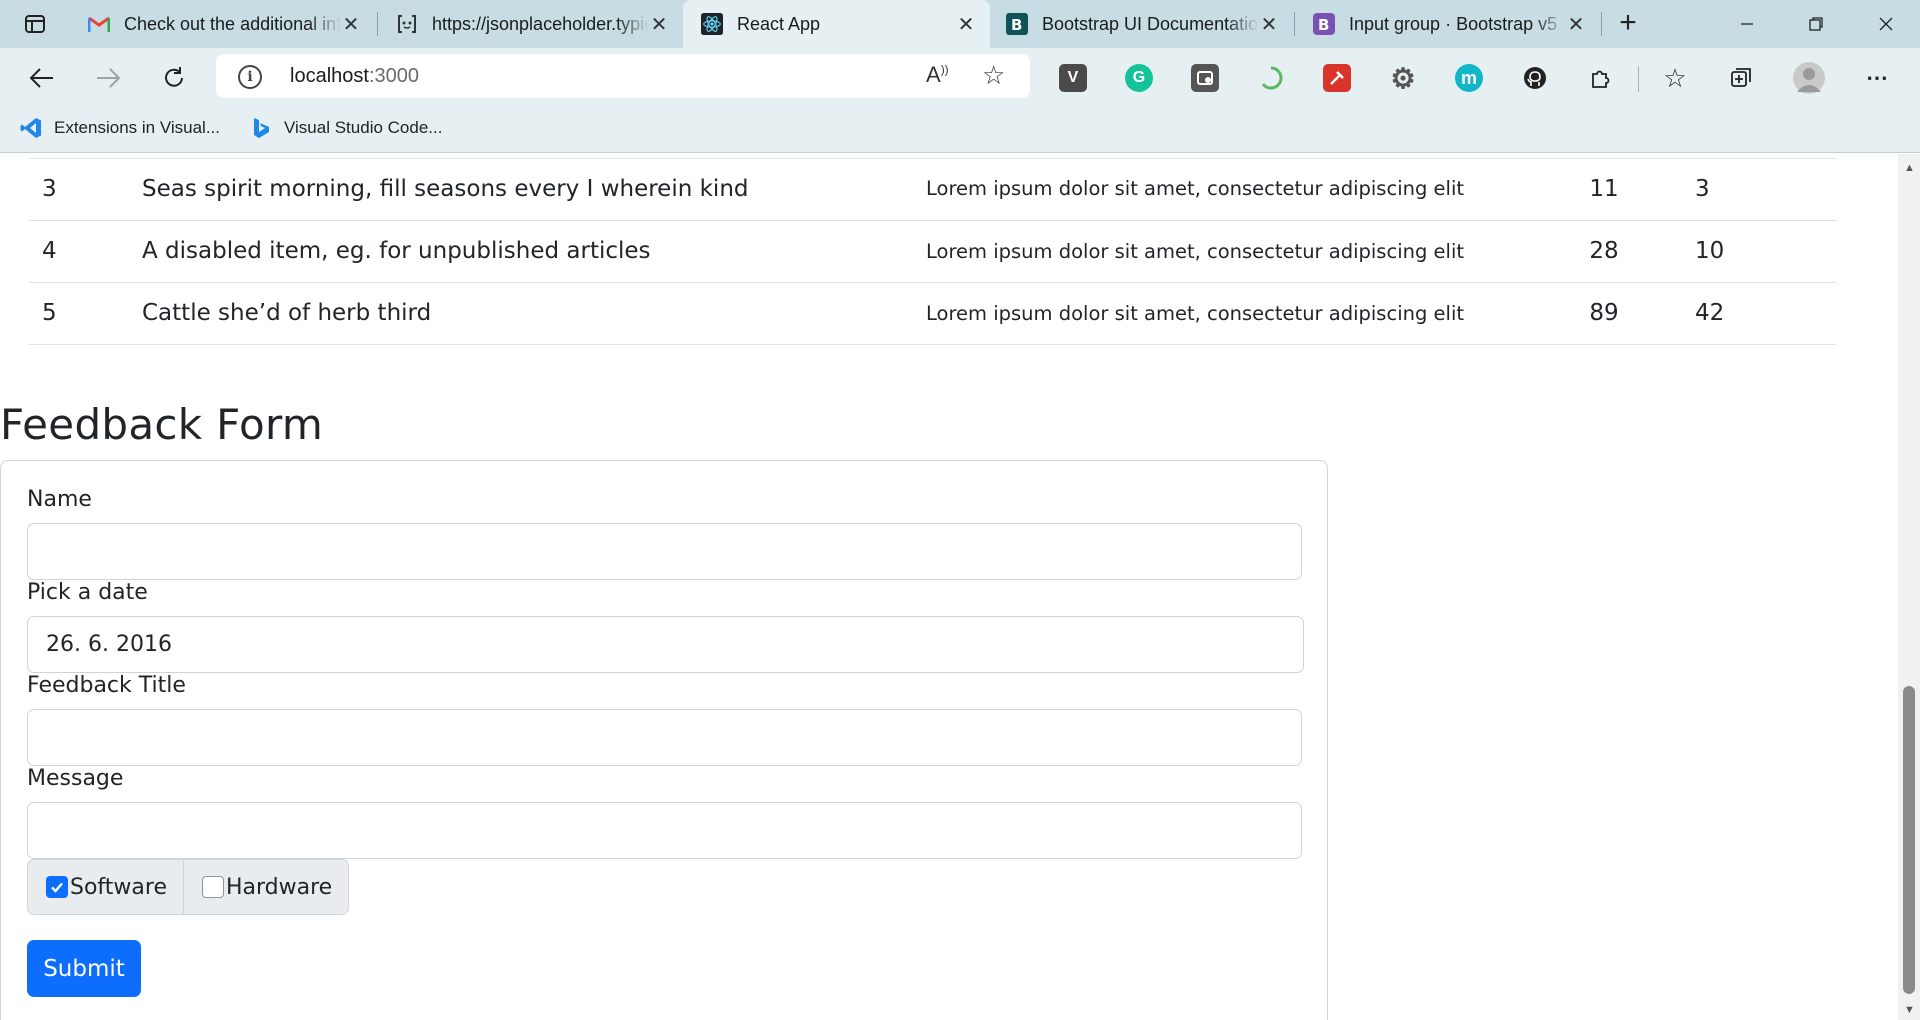 This screenshot has height=1020, width=1920. Describe the element at coordinates (407, 24) in the screenshot. I see `jsonplaceholder-icon` at that location.